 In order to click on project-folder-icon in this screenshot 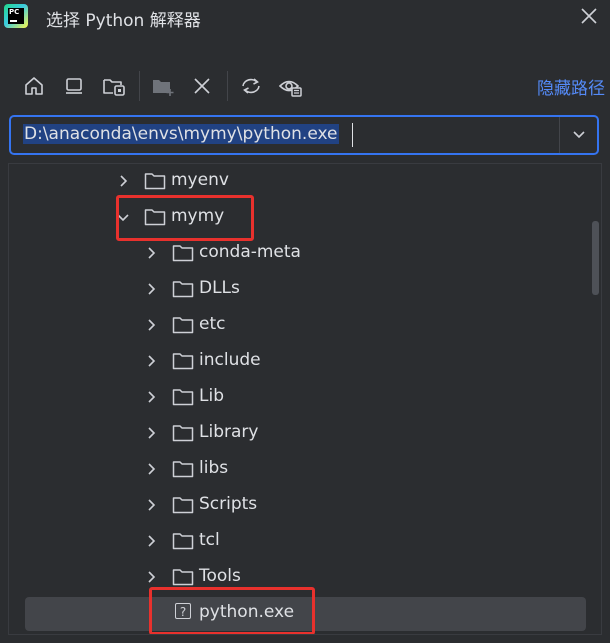, I will do `click(114, 87)`.